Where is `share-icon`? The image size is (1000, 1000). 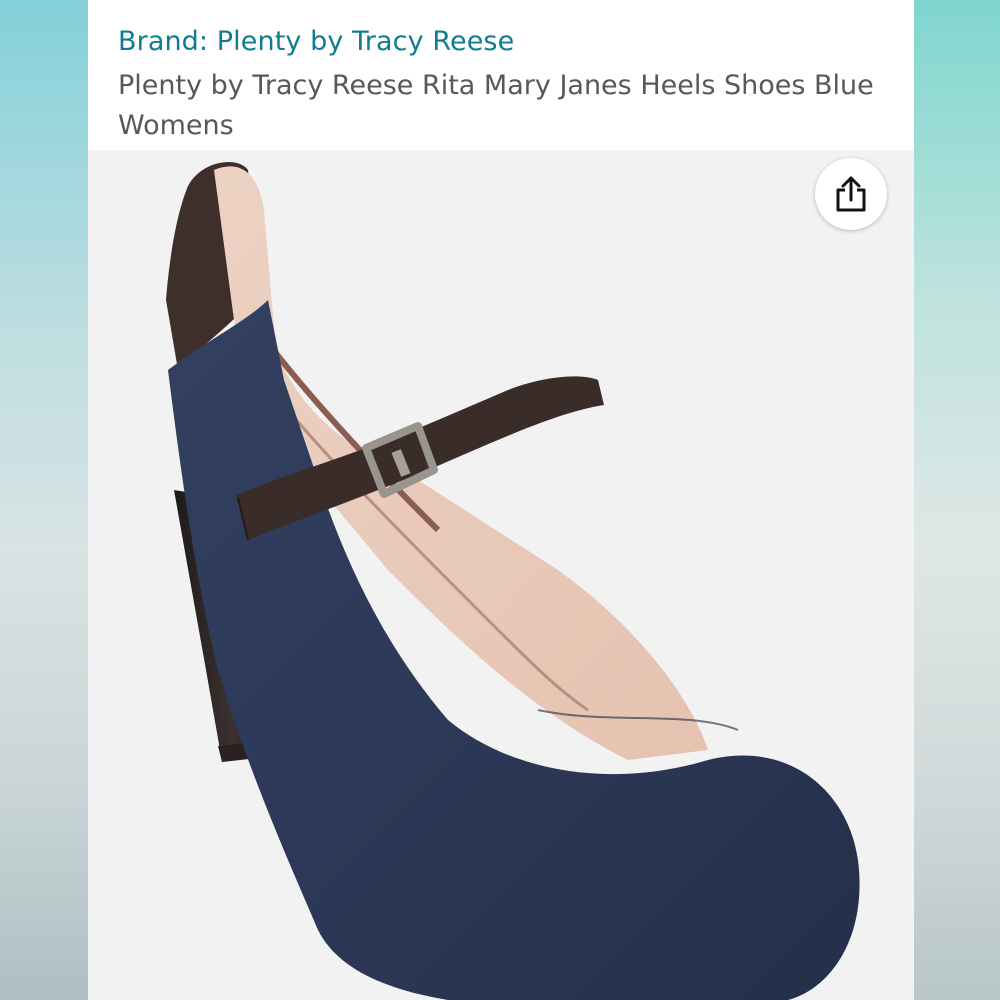 share-icon is located at coordinates (851, 194).